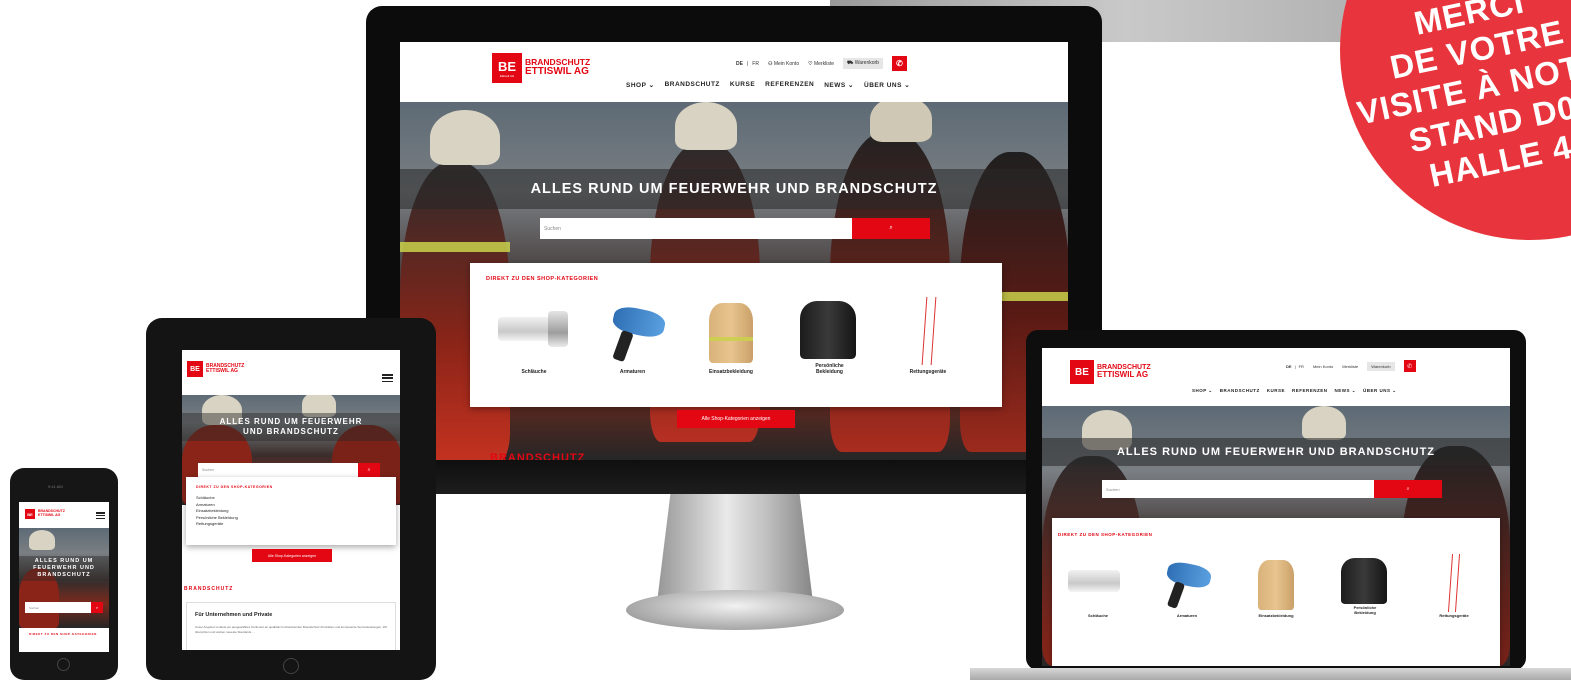 The width and height of the screenshot is (1571, 680). I want to click on phone-home-button, so click(63, 664).